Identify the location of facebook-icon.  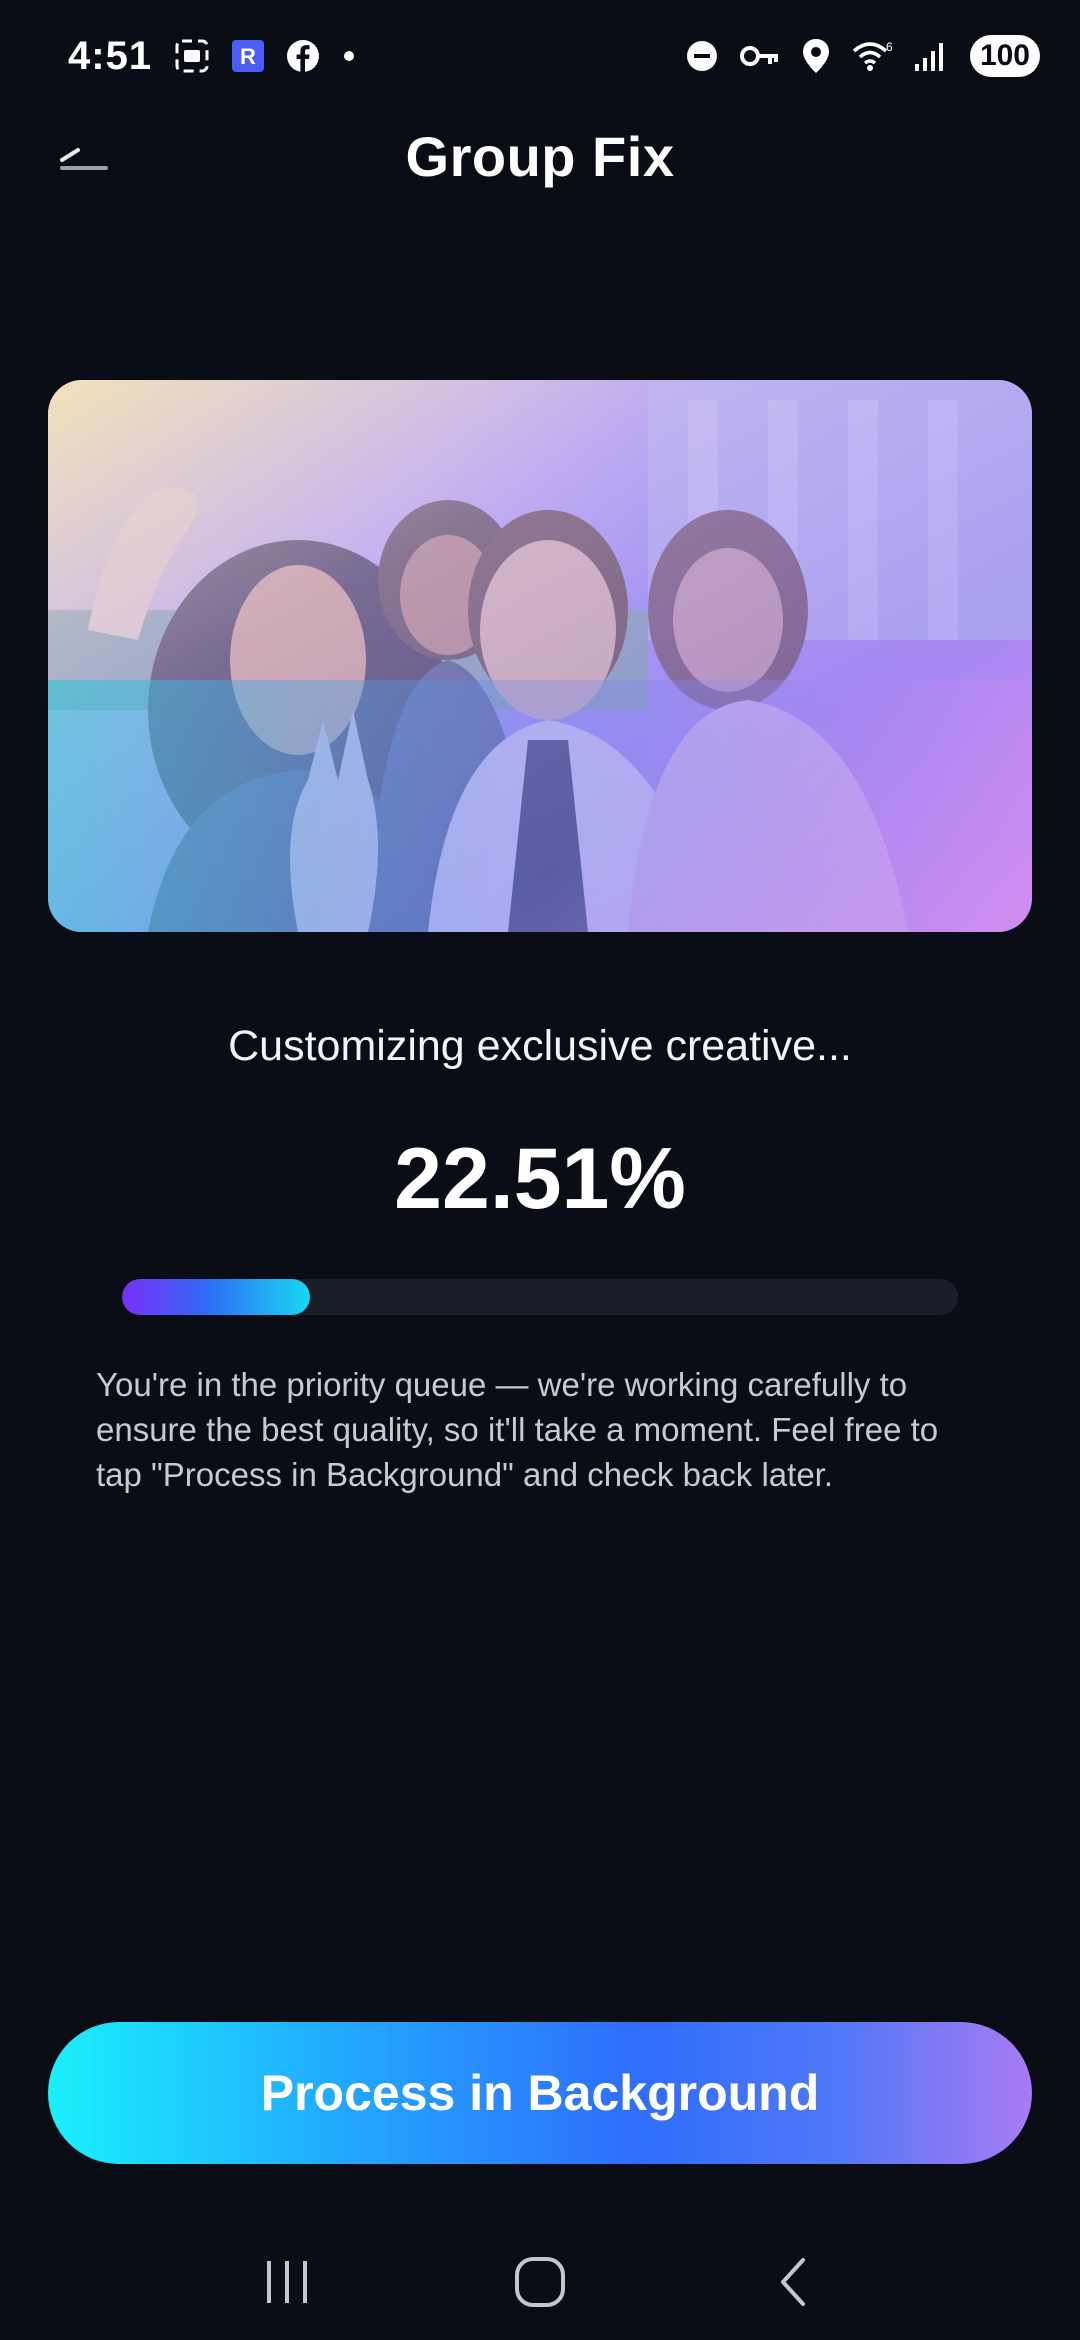
(303, 56).